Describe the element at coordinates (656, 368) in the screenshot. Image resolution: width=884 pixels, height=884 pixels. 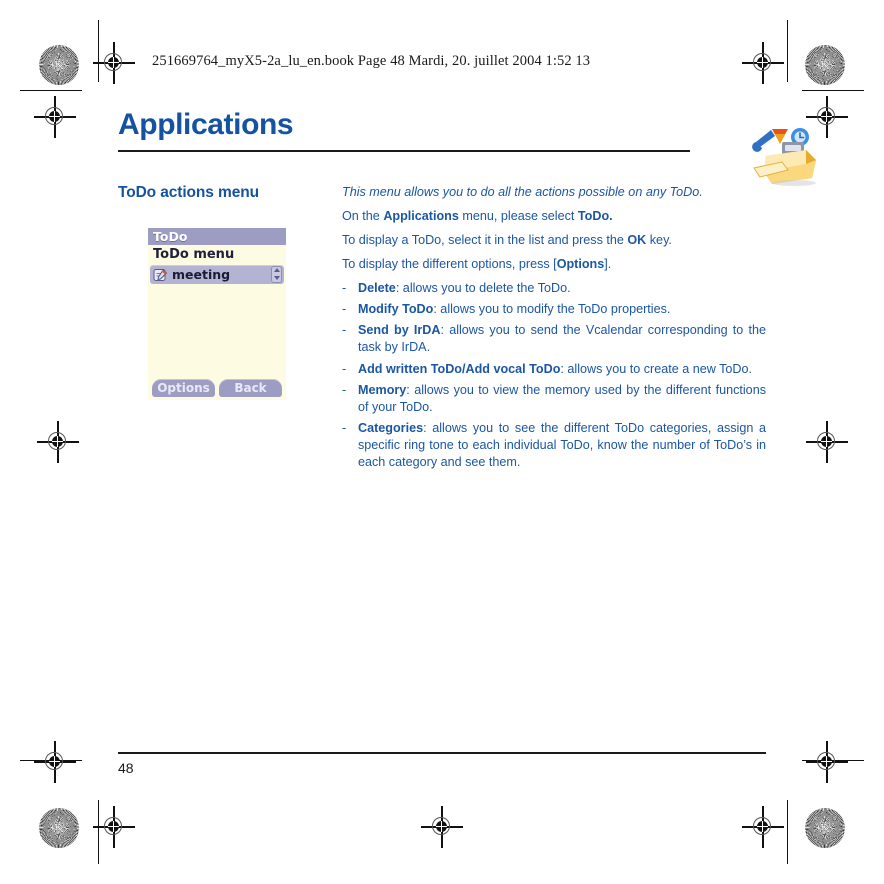
I see `option-description: : allows you to create a new ToDo.` at that location.